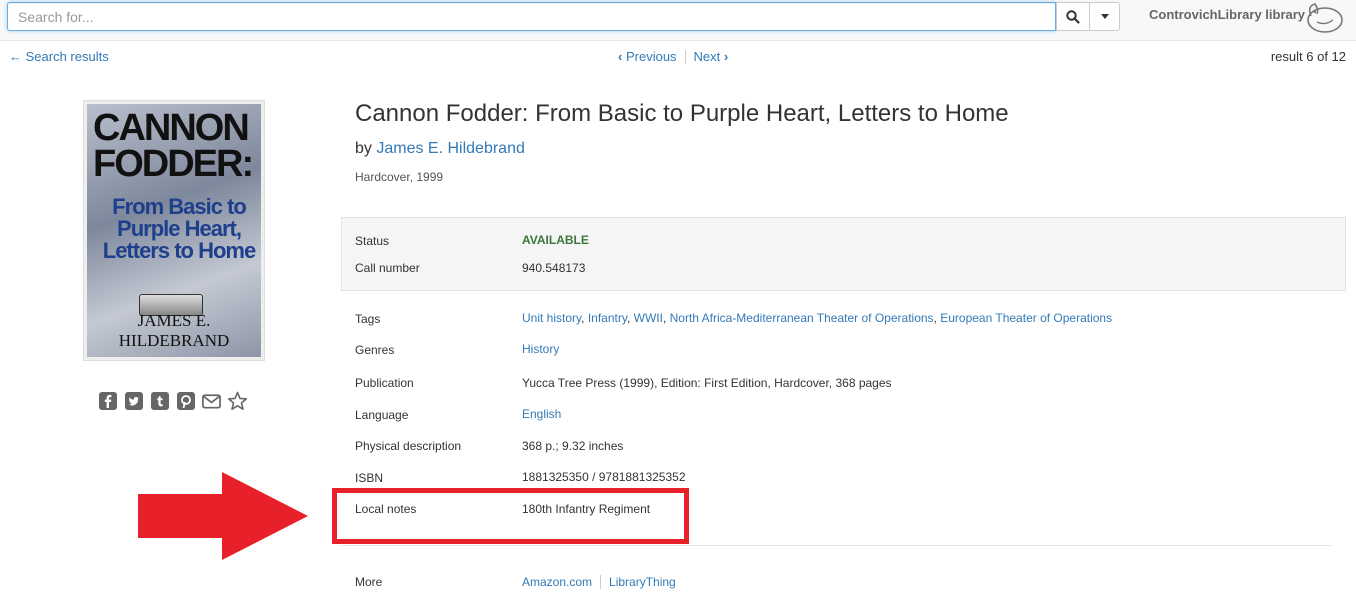  I want to click on pager: ‹ Previous Next ›, so click(673, 56).